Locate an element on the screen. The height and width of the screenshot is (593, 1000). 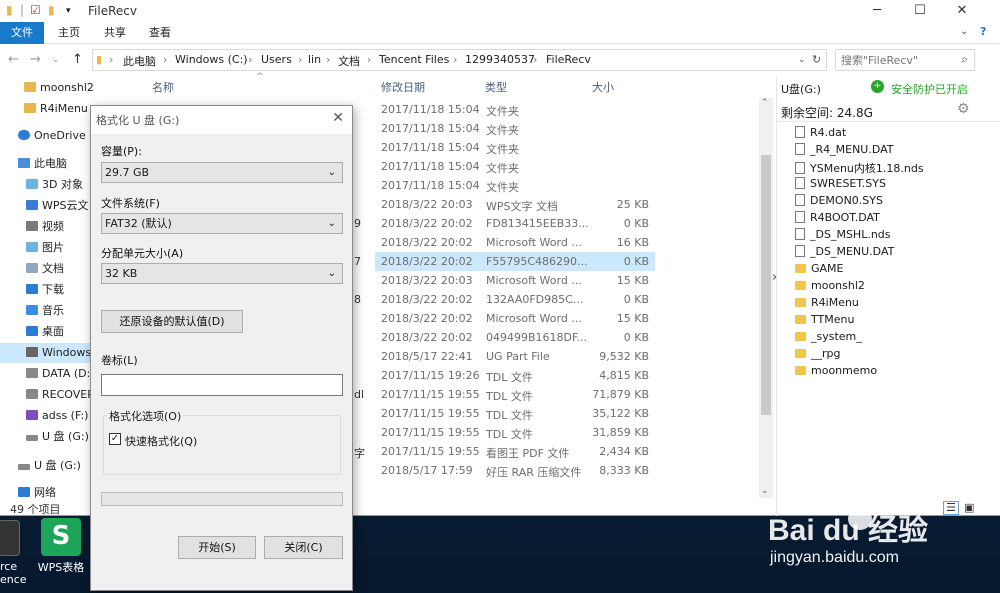
table-row: 2017/11/15 19:55 看图王 PDF 文件 2,434 KB is located at coordinates (515, 451).